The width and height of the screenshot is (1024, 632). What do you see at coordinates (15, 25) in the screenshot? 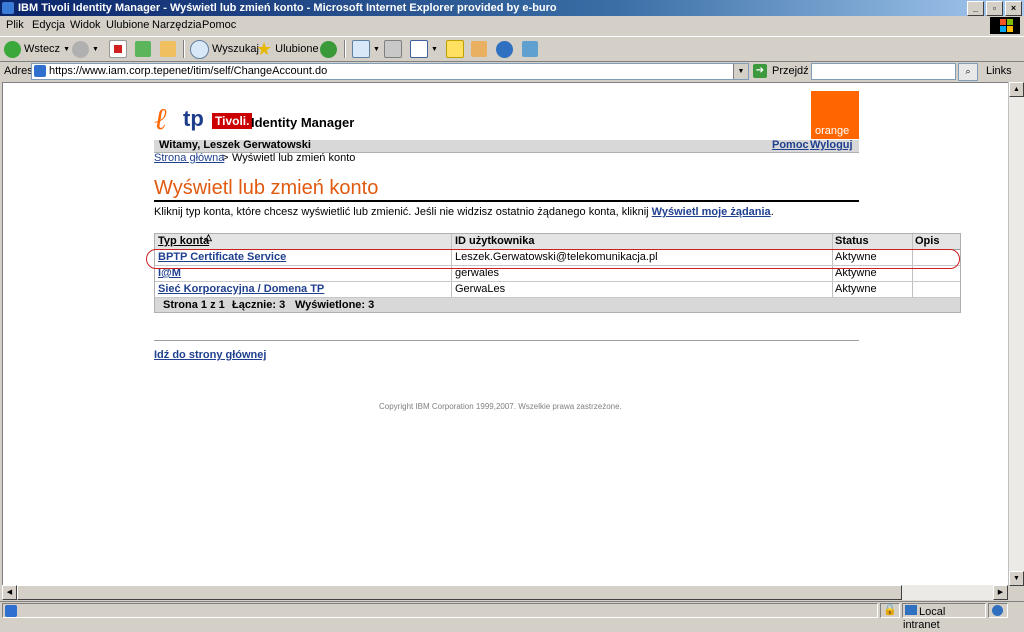
I see `menu-file: Plik` at bounding box center [15, 25].